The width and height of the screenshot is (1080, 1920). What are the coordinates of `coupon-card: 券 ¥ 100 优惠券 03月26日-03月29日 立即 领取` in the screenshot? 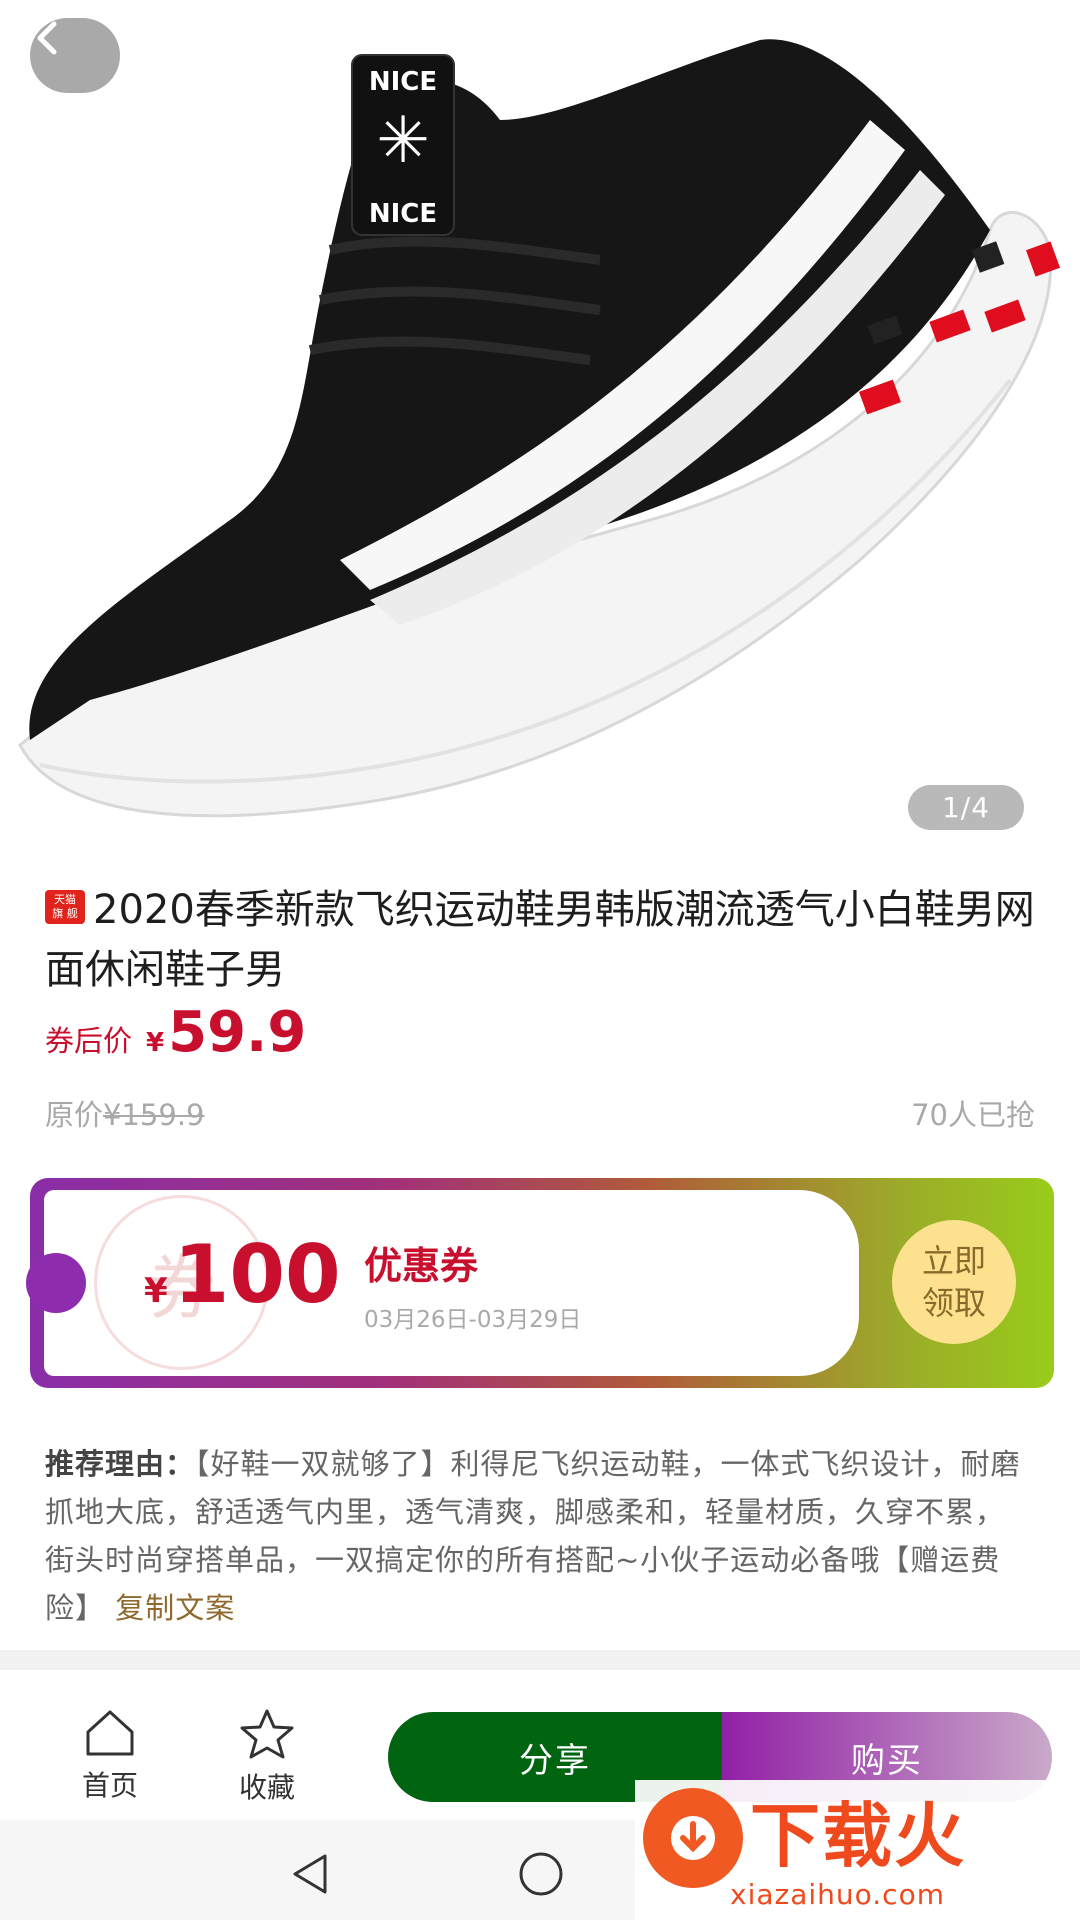 It's located at (540, 1283).